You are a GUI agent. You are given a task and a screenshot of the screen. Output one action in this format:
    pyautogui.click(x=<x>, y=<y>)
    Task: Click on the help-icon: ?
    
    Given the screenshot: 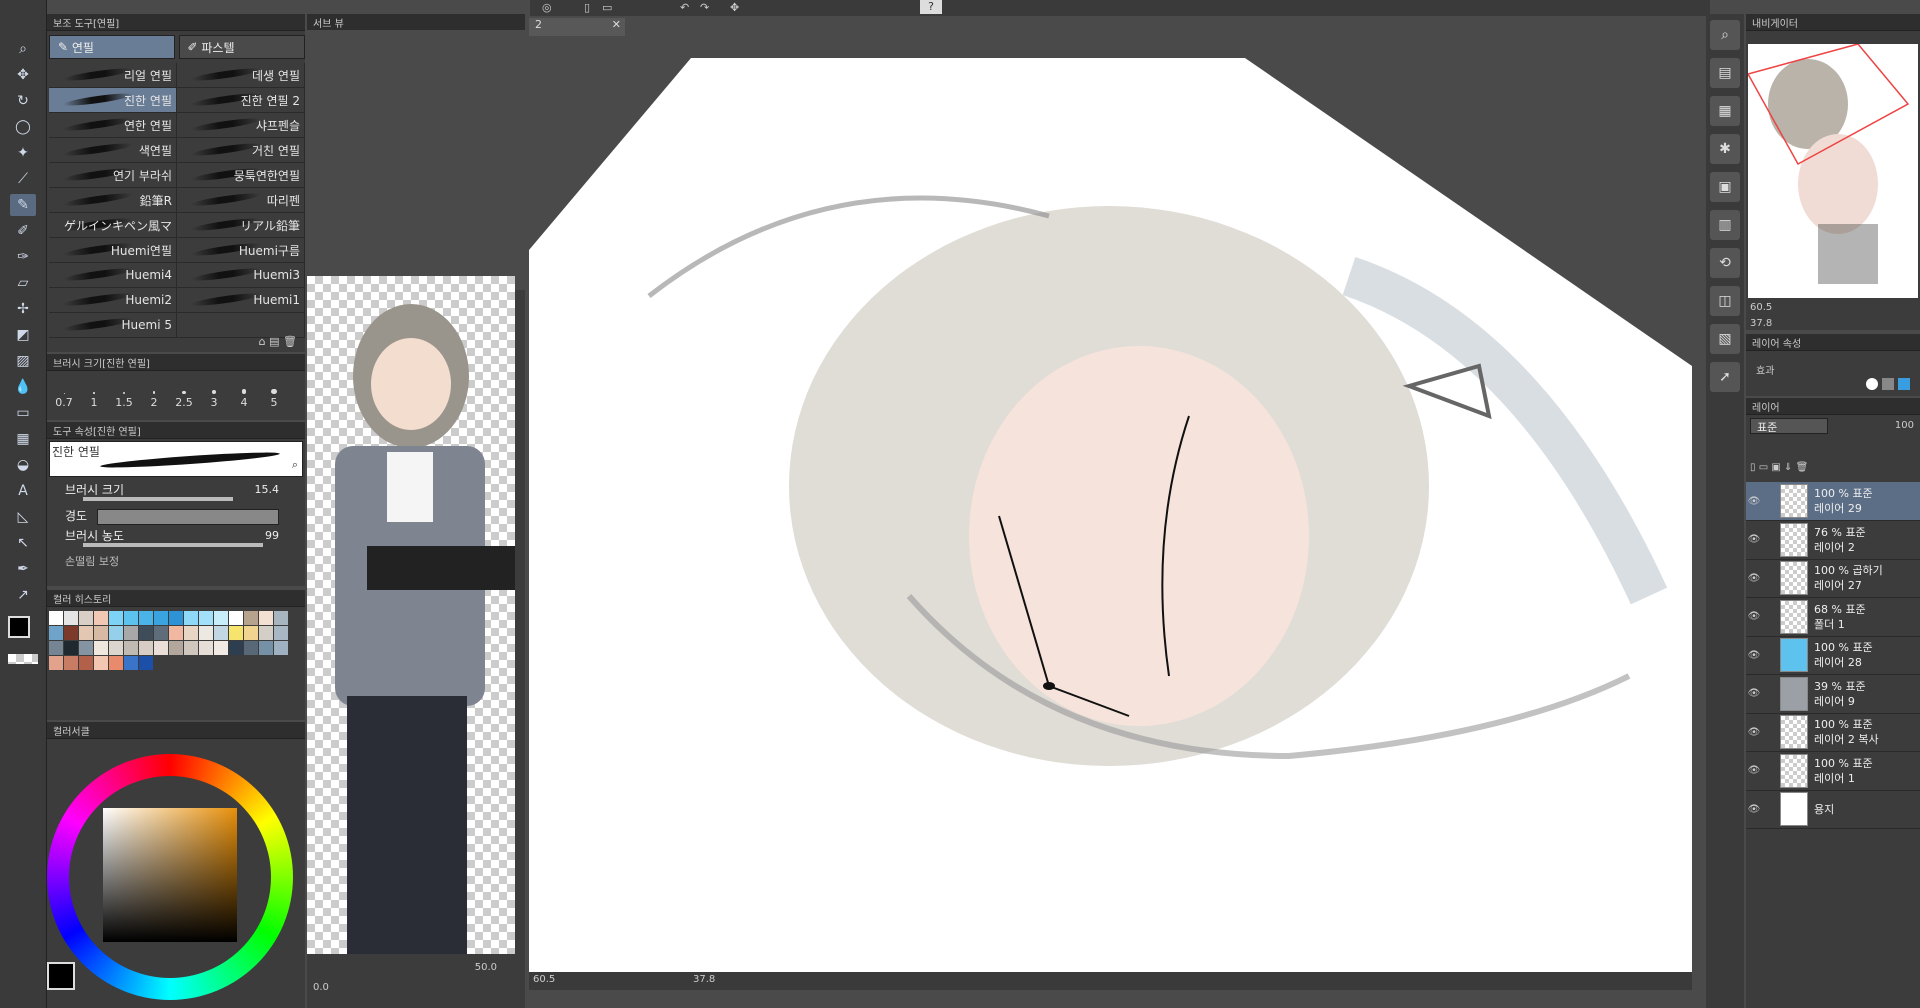 What is the action you would take?
    pyautogui.click(x=931, y=7)
    